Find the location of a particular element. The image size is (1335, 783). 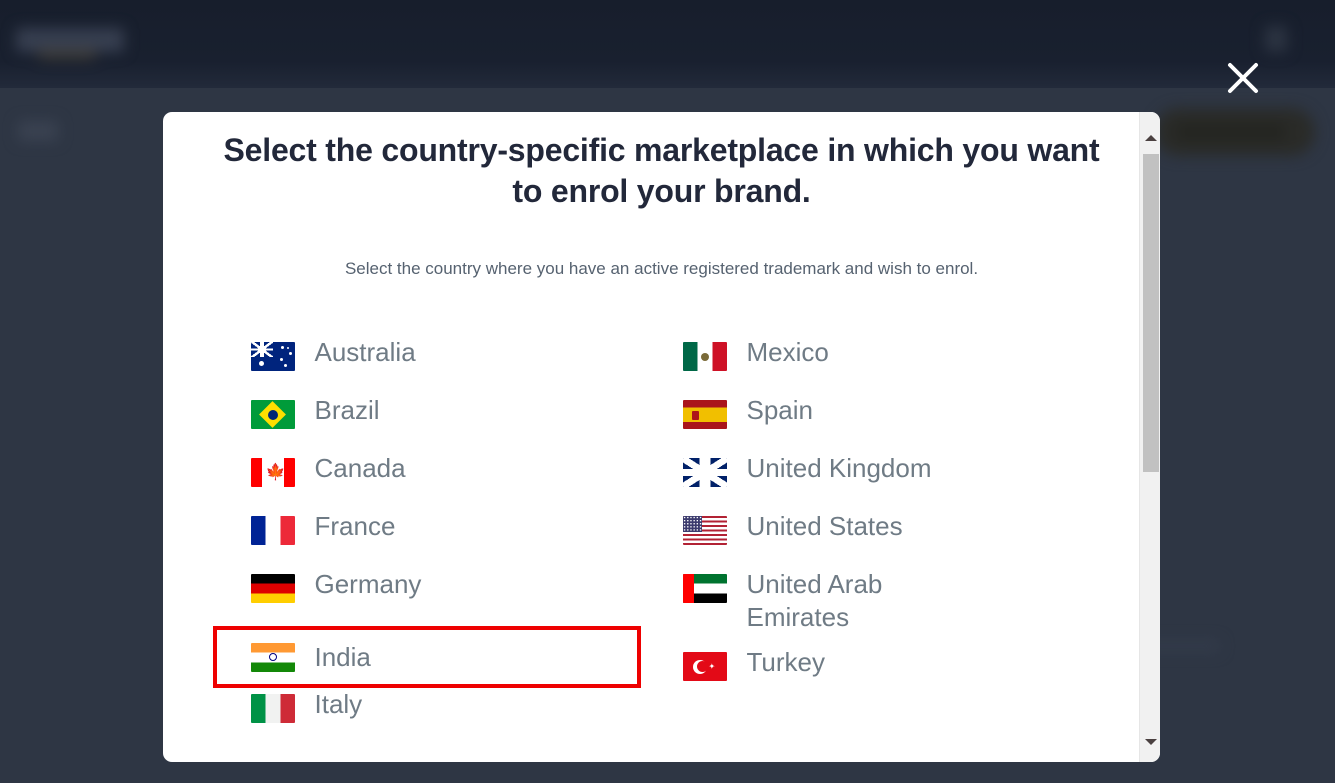

modal-scrollbar is located at coordinates (1149, 437).